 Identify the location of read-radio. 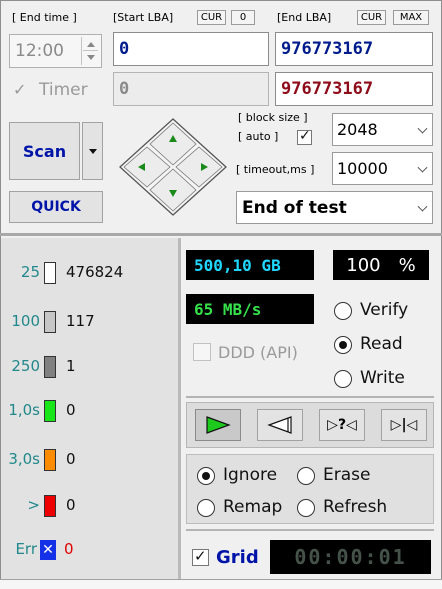
(343, 345).